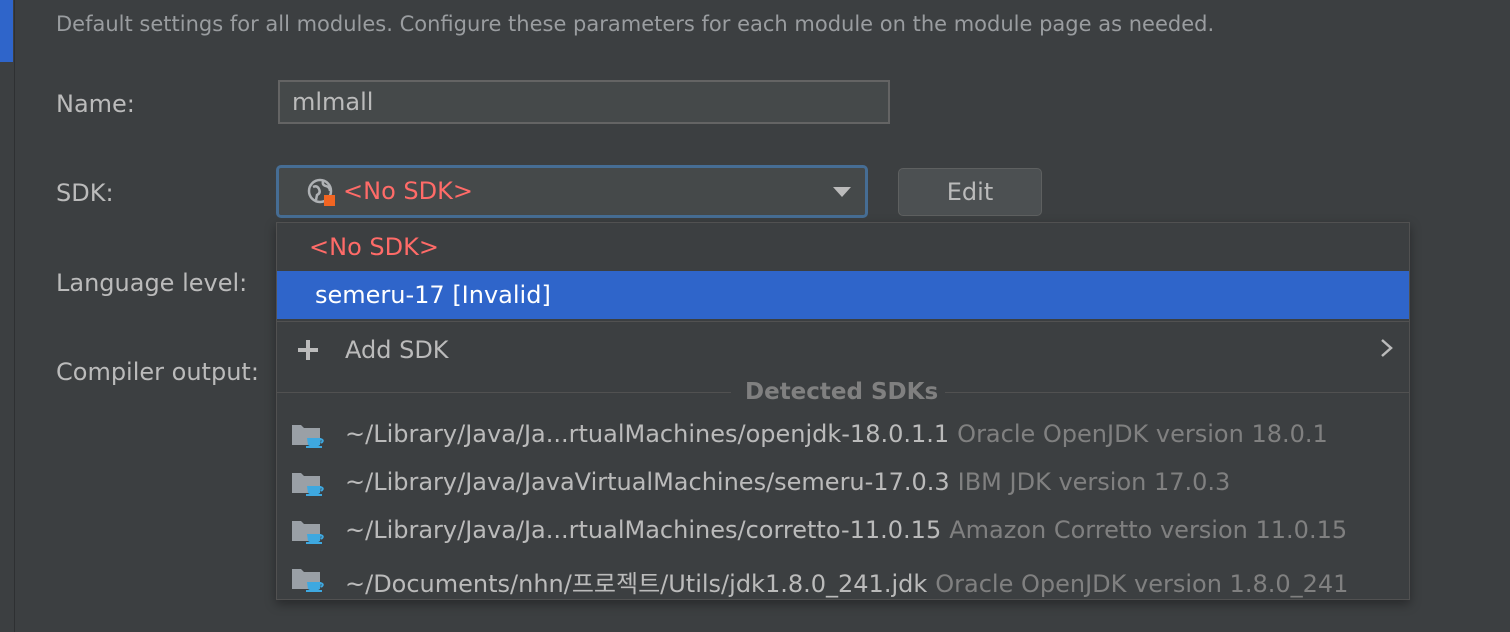 Image resolution: width=1510 pixels, height=632 pixels. What do you see at coordinates (842, 192) in the screenshot?
I see `chevron-down-icon` at bounding box center [842, 192].